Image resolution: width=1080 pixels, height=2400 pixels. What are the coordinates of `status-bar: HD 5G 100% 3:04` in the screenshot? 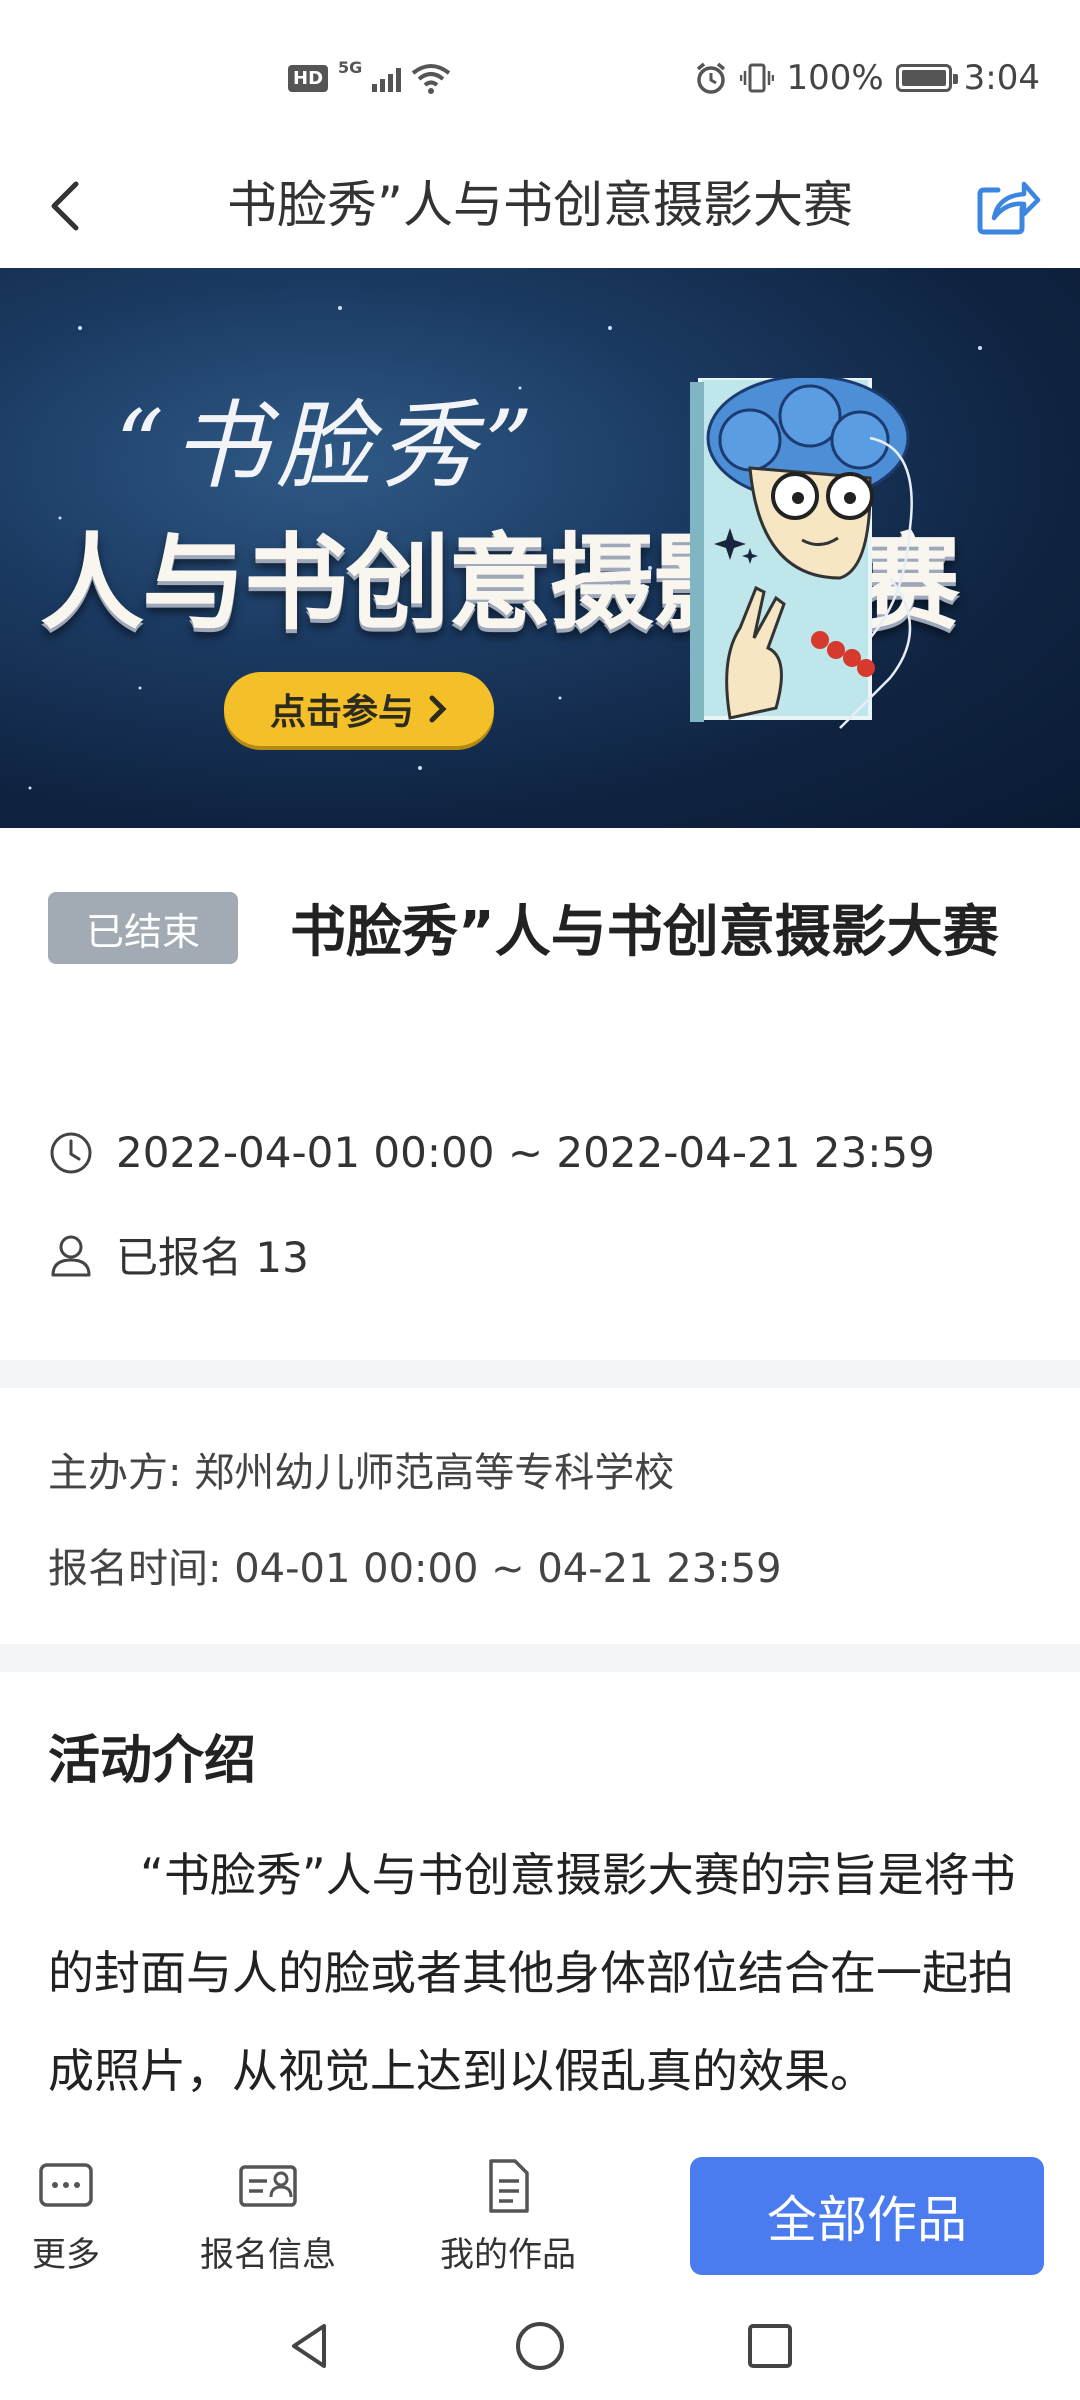 It's located at (540, 75).